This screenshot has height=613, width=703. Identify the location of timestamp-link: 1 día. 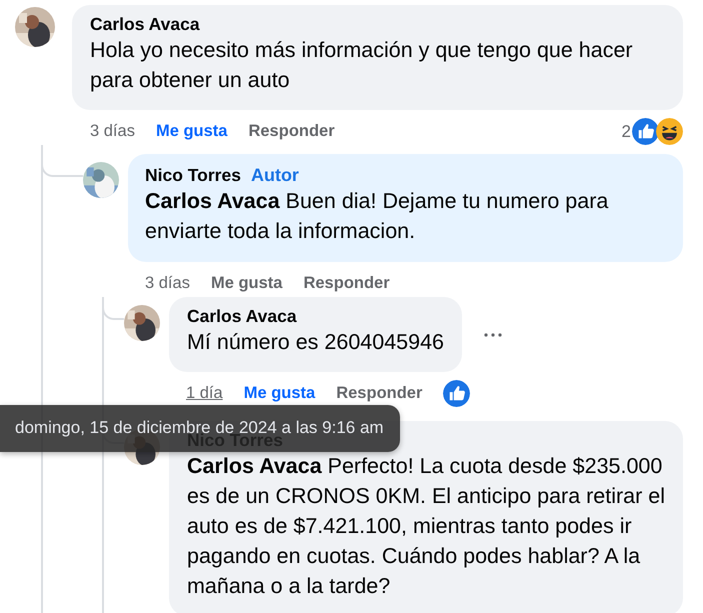
(204, 393).